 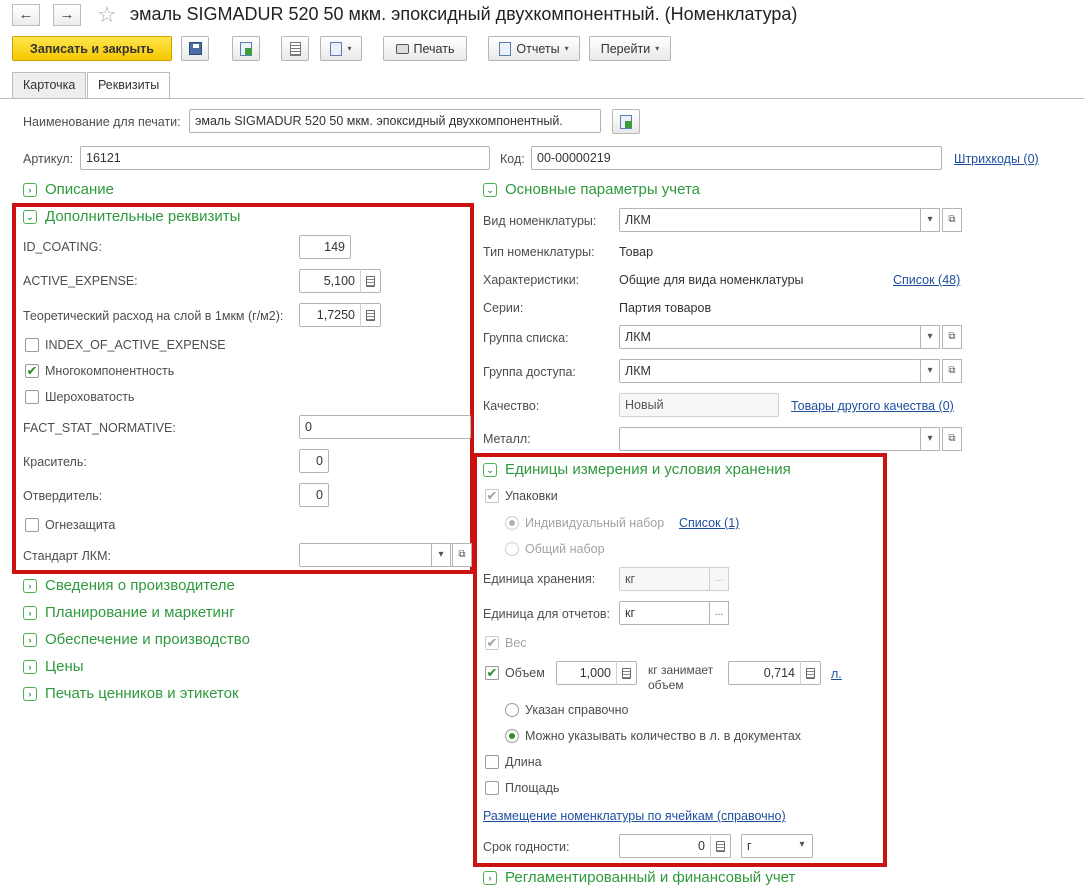 I want to click on main-params-section: ⌄ Основные параметры учета, so click(x=591, y=189).